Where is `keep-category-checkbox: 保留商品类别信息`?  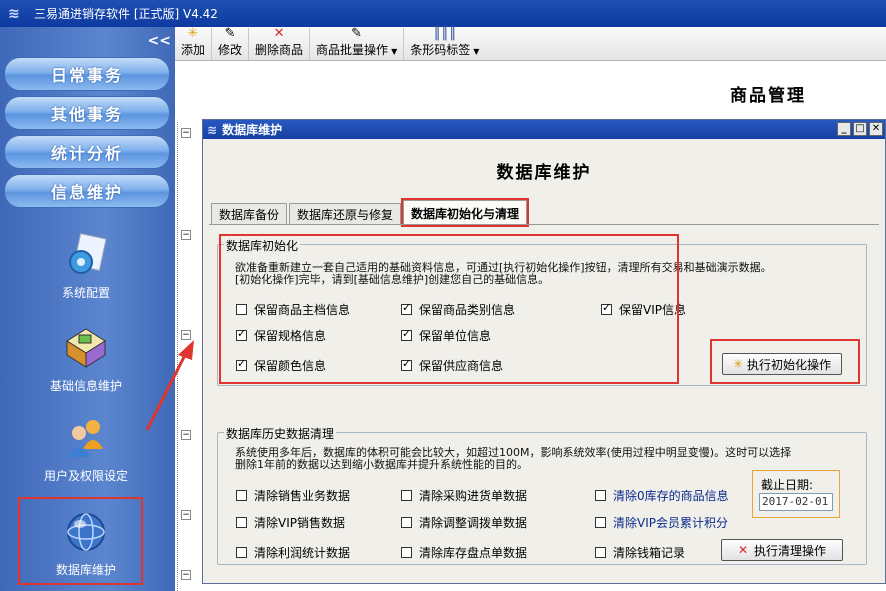 keep-category-checkbox: 保留商品类别信息 is located at coordinates (458, 309).